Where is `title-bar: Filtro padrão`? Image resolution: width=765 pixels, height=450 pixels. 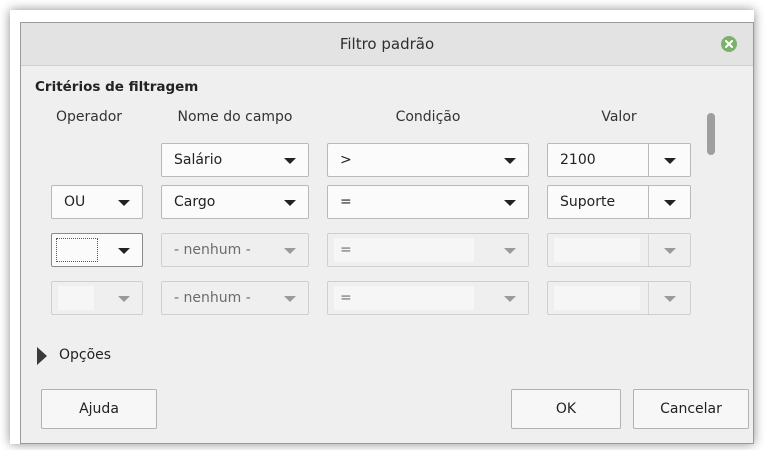 title-bar: Filtro padrão is located at coordinates (387, 44).